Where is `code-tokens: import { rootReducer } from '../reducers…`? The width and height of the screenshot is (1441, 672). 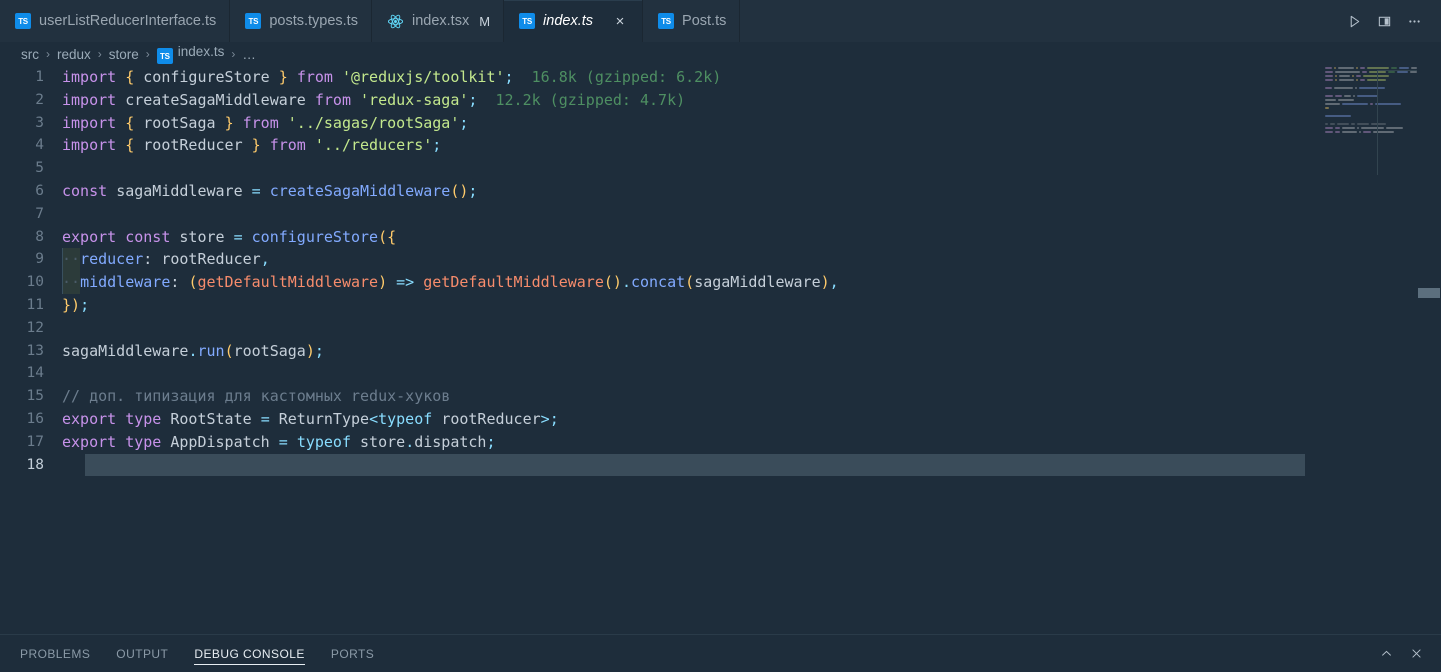 code-tokens: import { rootReducer } from '../reducers… is located at coordinates (252, 145).